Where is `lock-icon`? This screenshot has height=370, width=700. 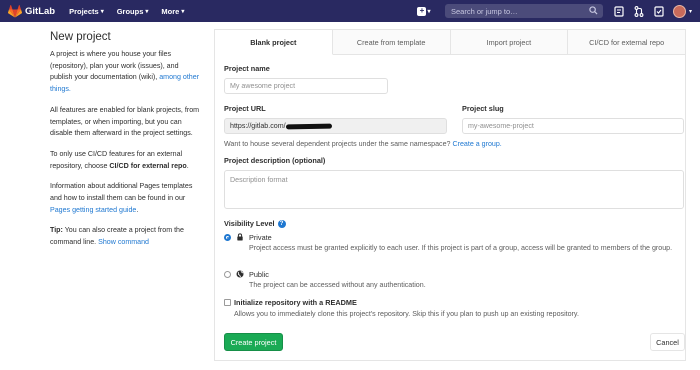 lock-icon is located at coordinates (240, 237).